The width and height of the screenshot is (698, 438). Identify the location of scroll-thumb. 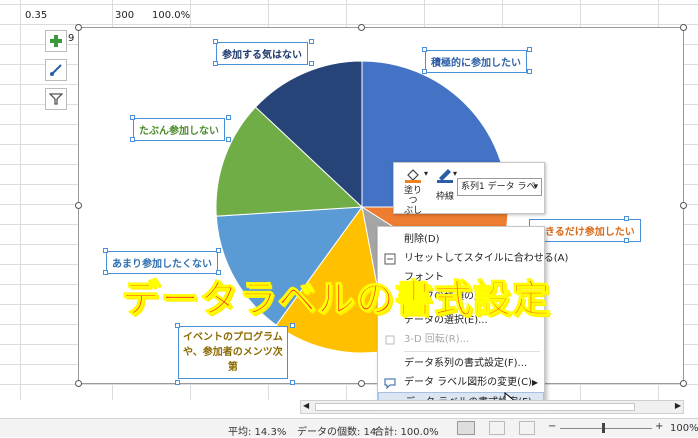
(475, 407).